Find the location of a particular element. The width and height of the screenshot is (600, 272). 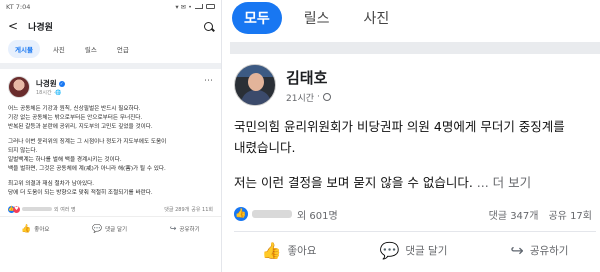

post-text-line: 내렸습니다. is located at coordinates (265, 147).